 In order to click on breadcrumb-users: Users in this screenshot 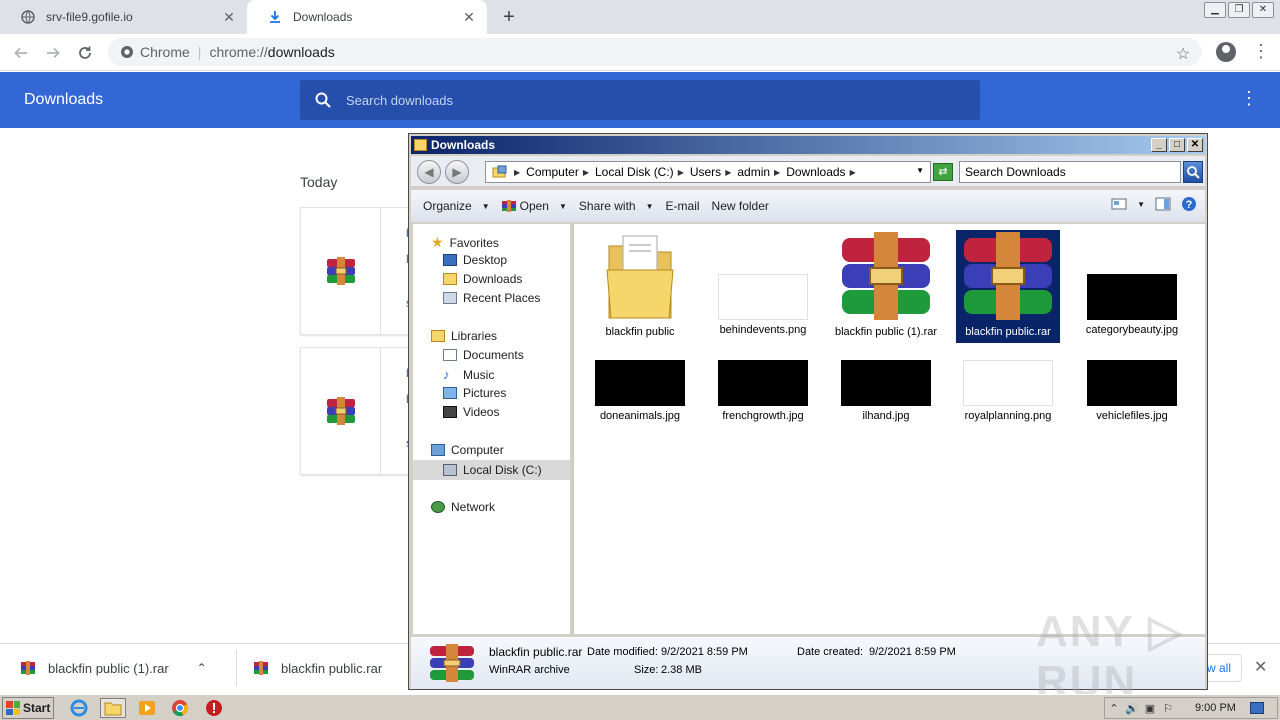, I will do `click(705, 172)`.